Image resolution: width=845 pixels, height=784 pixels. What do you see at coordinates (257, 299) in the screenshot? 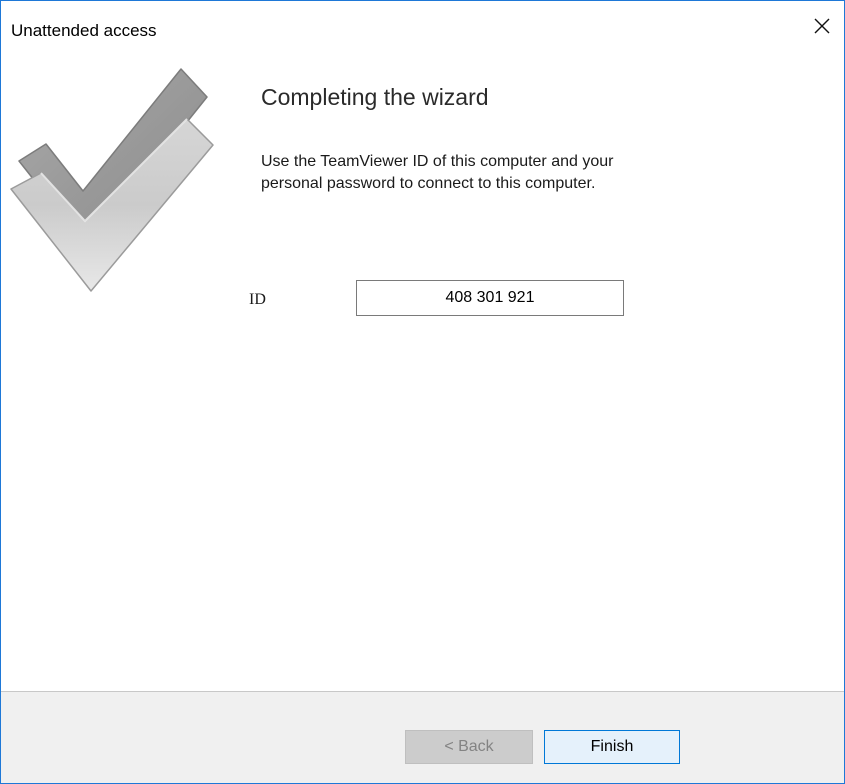
I see `id-label: ID` at bounding box center [257, 299].